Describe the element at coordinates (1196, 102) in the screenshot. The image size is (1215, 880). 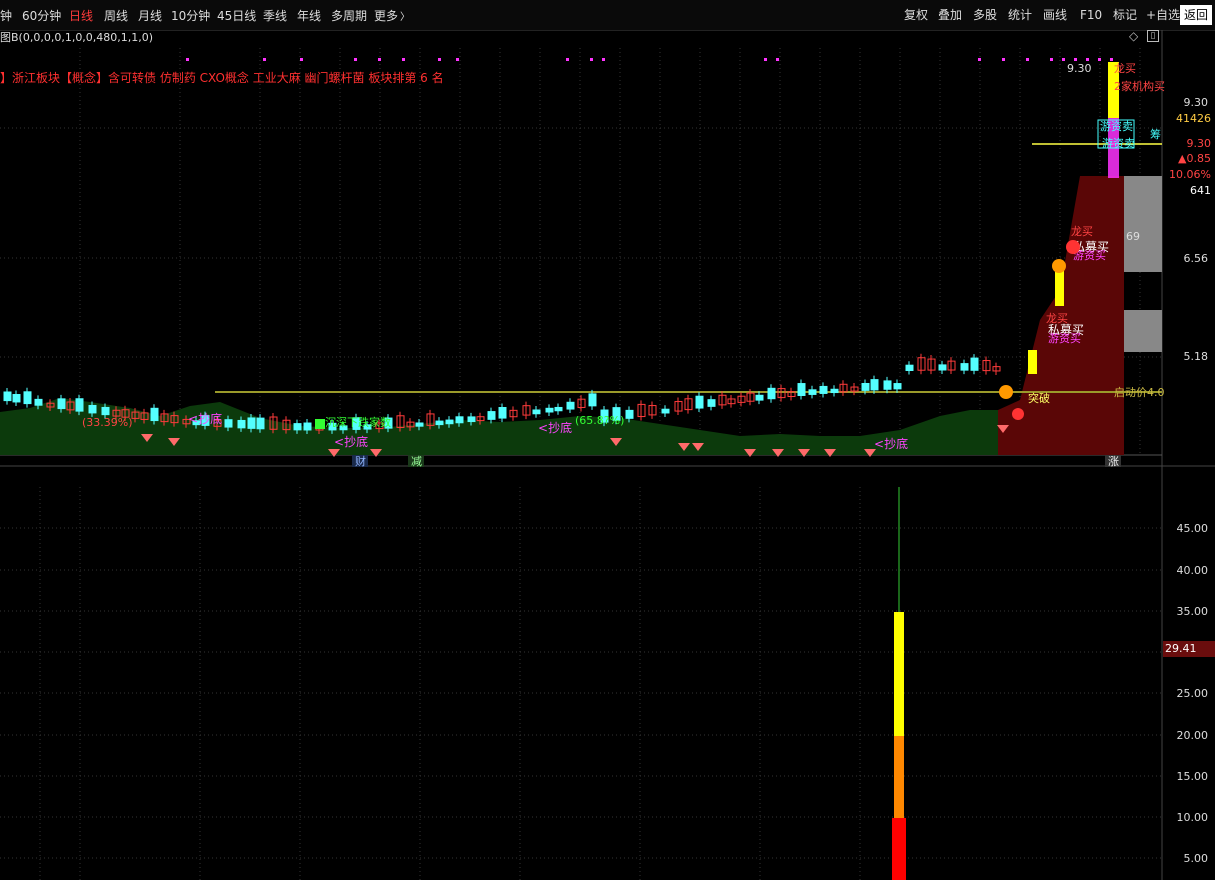
I see `price-axis-930: 9.30` at that location.